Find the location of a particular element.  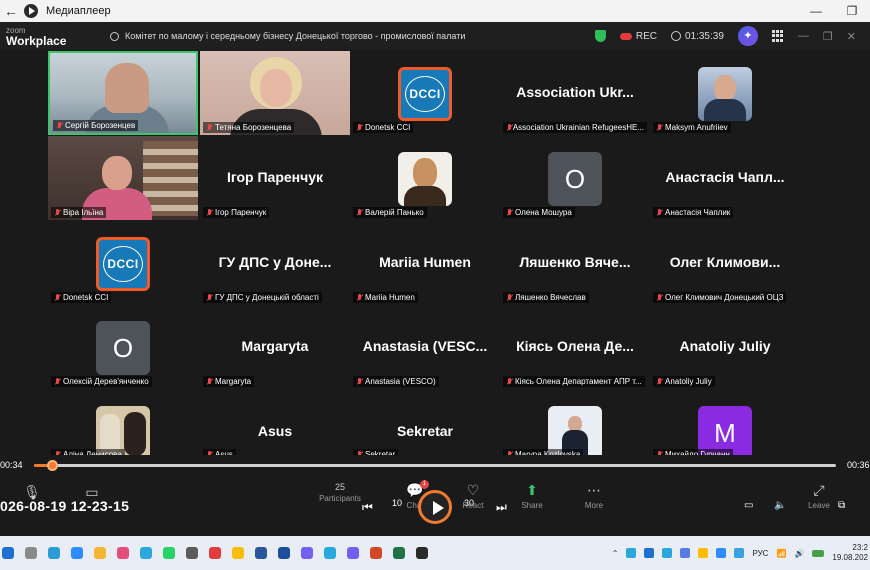

volume-icon: 🔈 is located at coordinates (780, 505).